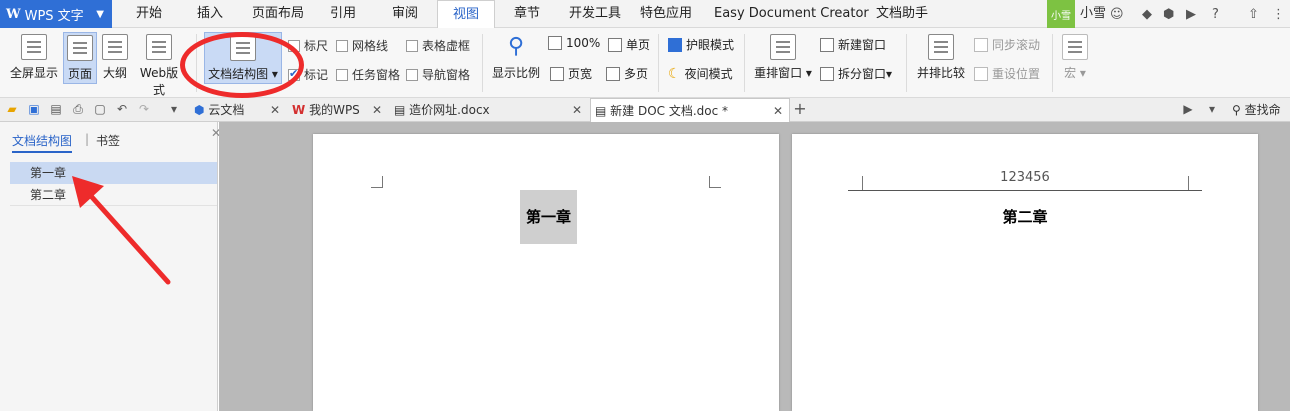 This screenshot has width=1290, height=411. I want to click on open-folder-icon: ▰, so click(12, 109).